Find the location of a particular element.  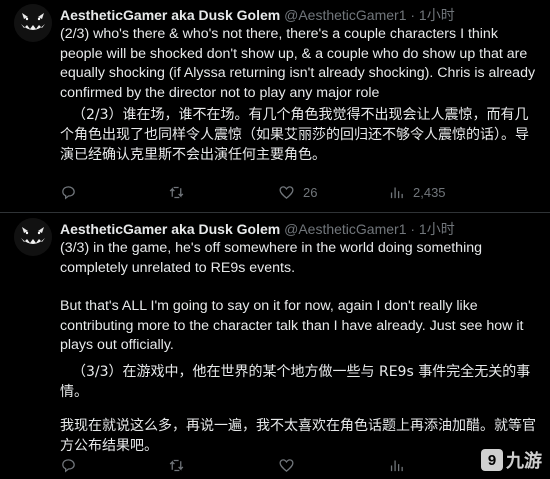

tweet-actions: 26 2,435 is located at coordinates (300, 192).